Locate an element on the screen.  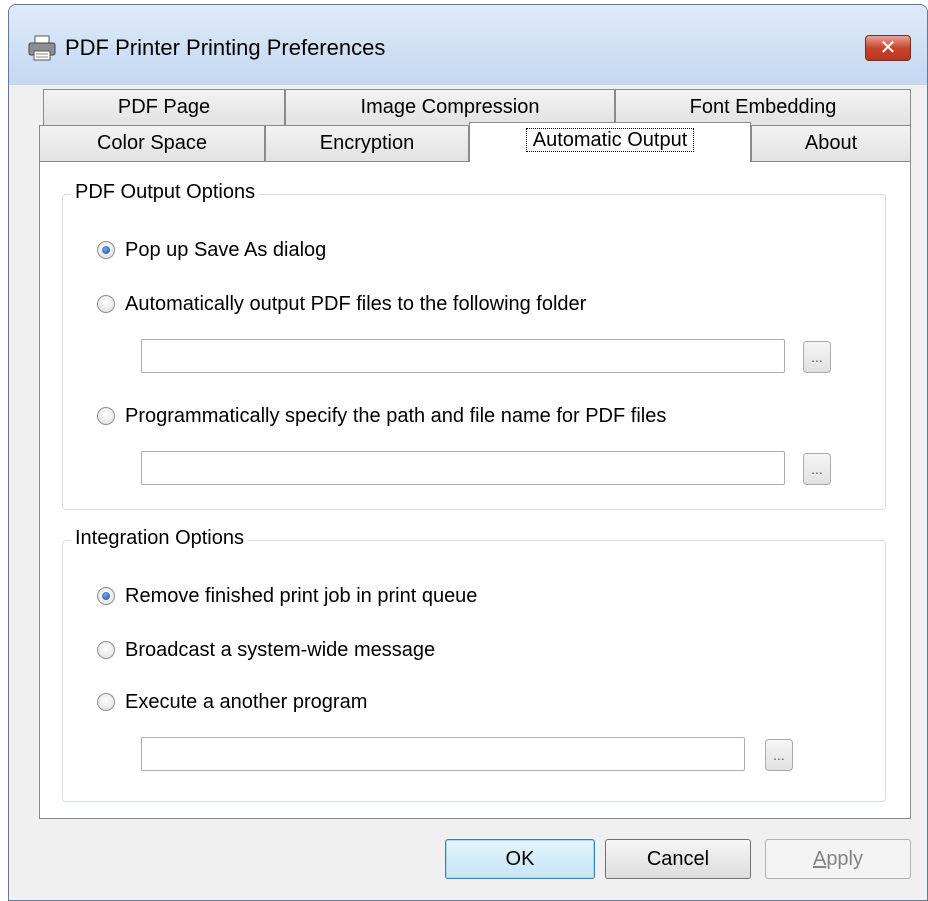
tab-label: Font Embedding is located at coordinates (763, 107).